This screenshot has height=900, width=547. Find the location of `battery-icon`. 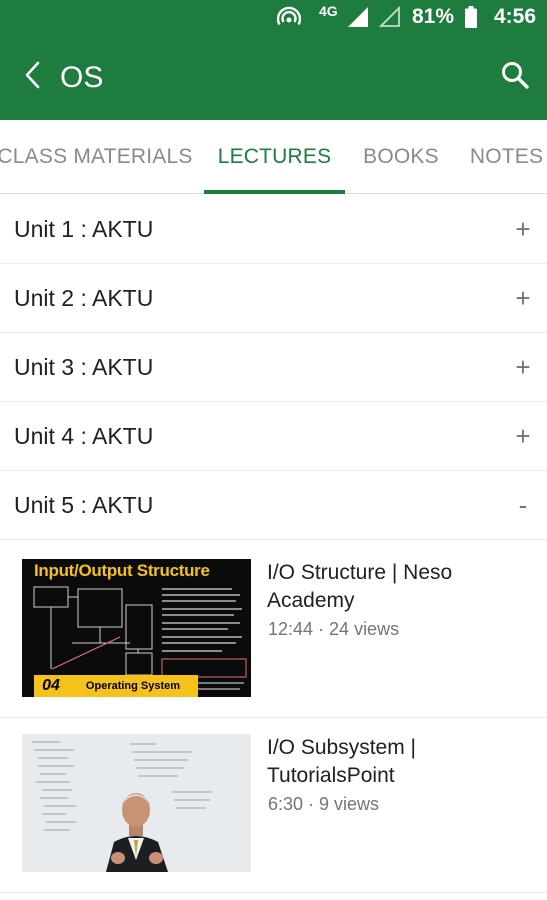

battery-icon is located at coordinates (471, 17).